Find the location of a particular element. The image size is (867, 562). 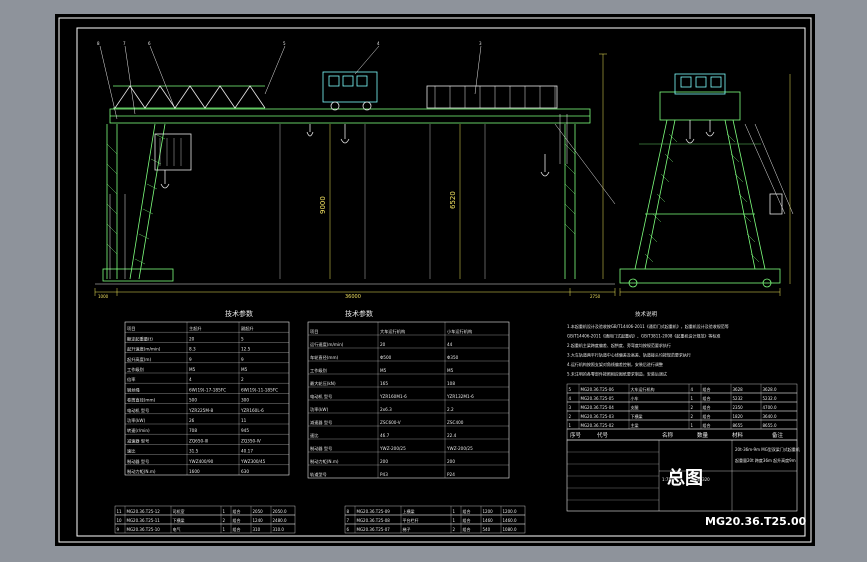

notes-title: 技术说明 is located at coordinates (646, 314).